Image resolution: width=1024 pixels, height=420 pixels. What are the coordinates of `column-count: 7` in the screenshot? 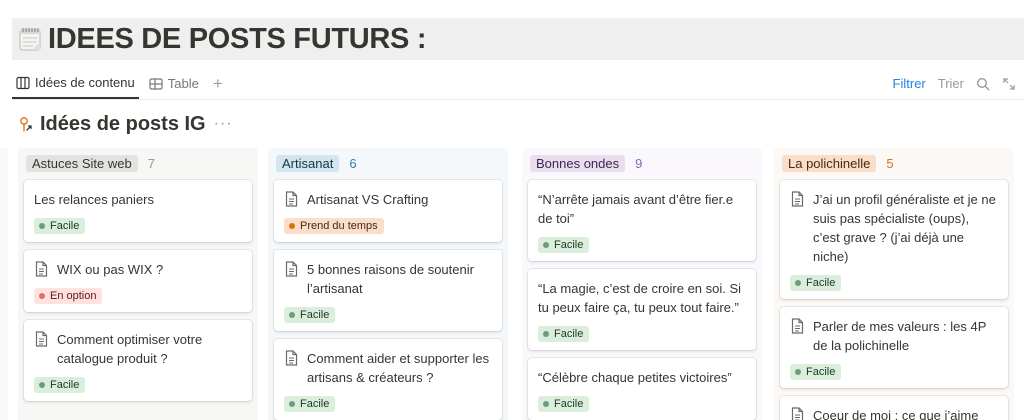 It's located at (151, 163).